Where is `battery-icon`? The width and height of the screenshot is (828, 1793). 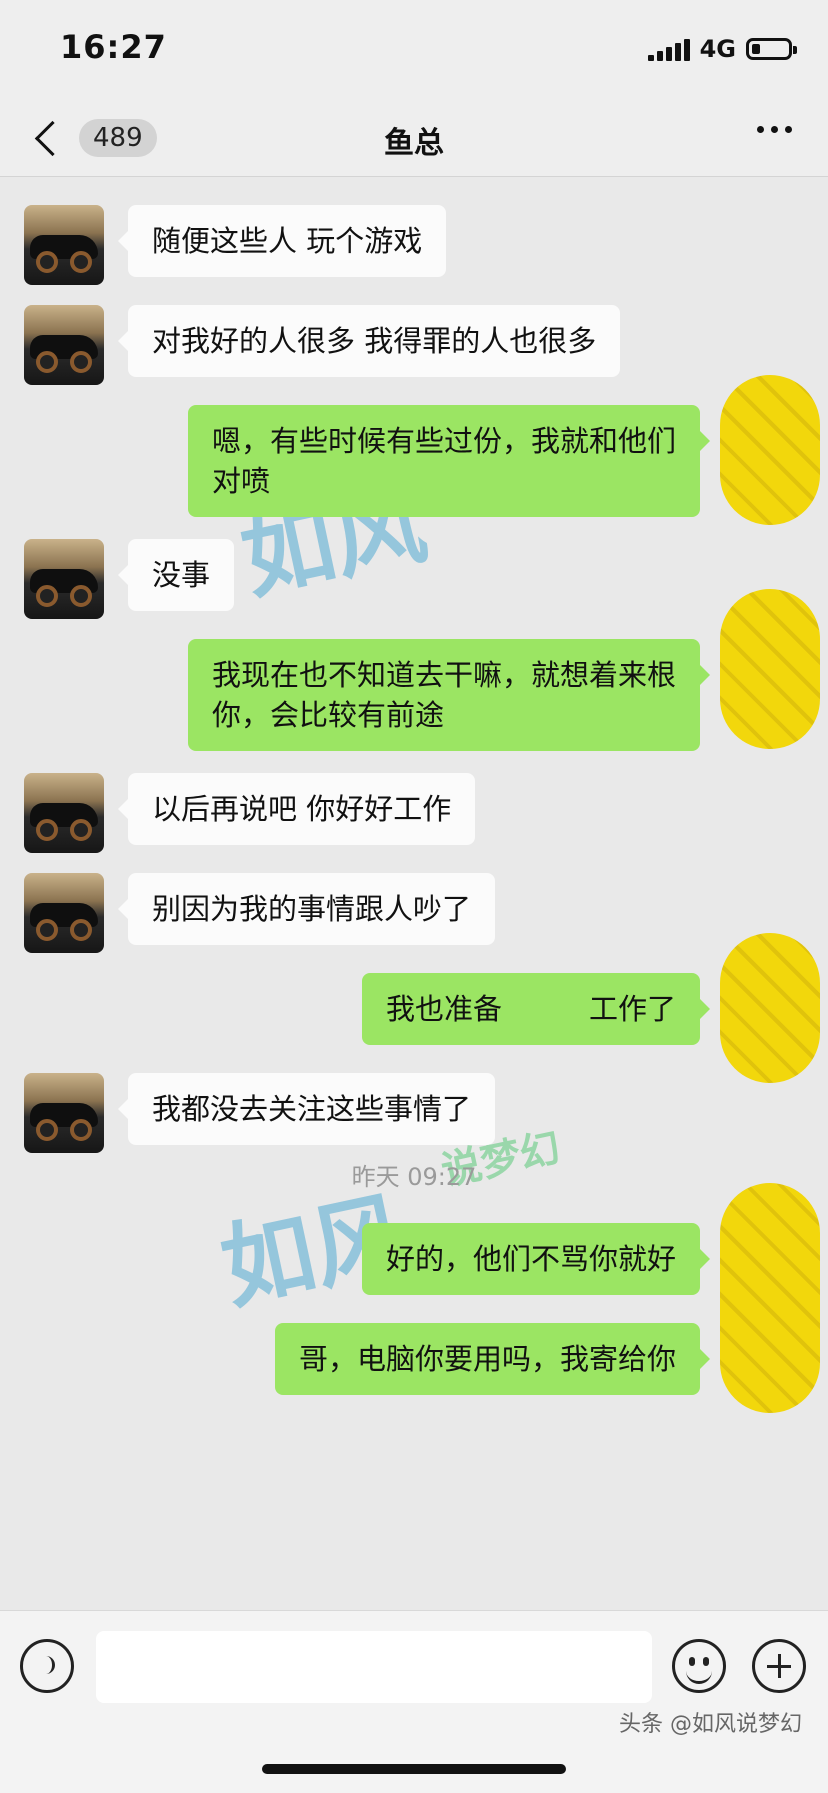
battery-icon is located at coordinates (771, 49).